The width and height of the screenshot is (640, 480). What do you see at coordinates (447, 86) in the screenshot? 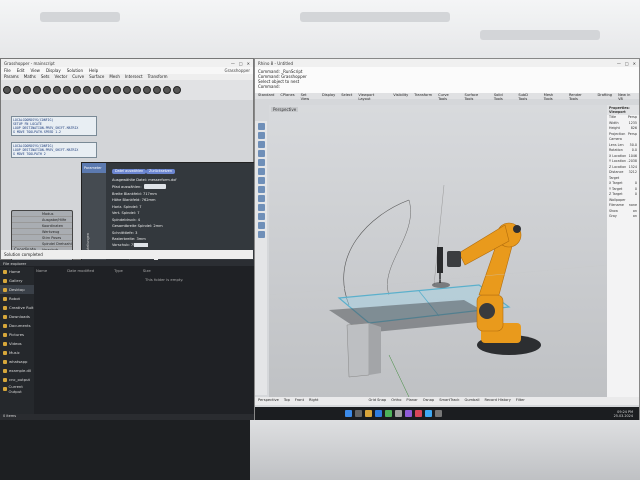
I see `command-prompt: Command:` at bounding box center [447, 86].